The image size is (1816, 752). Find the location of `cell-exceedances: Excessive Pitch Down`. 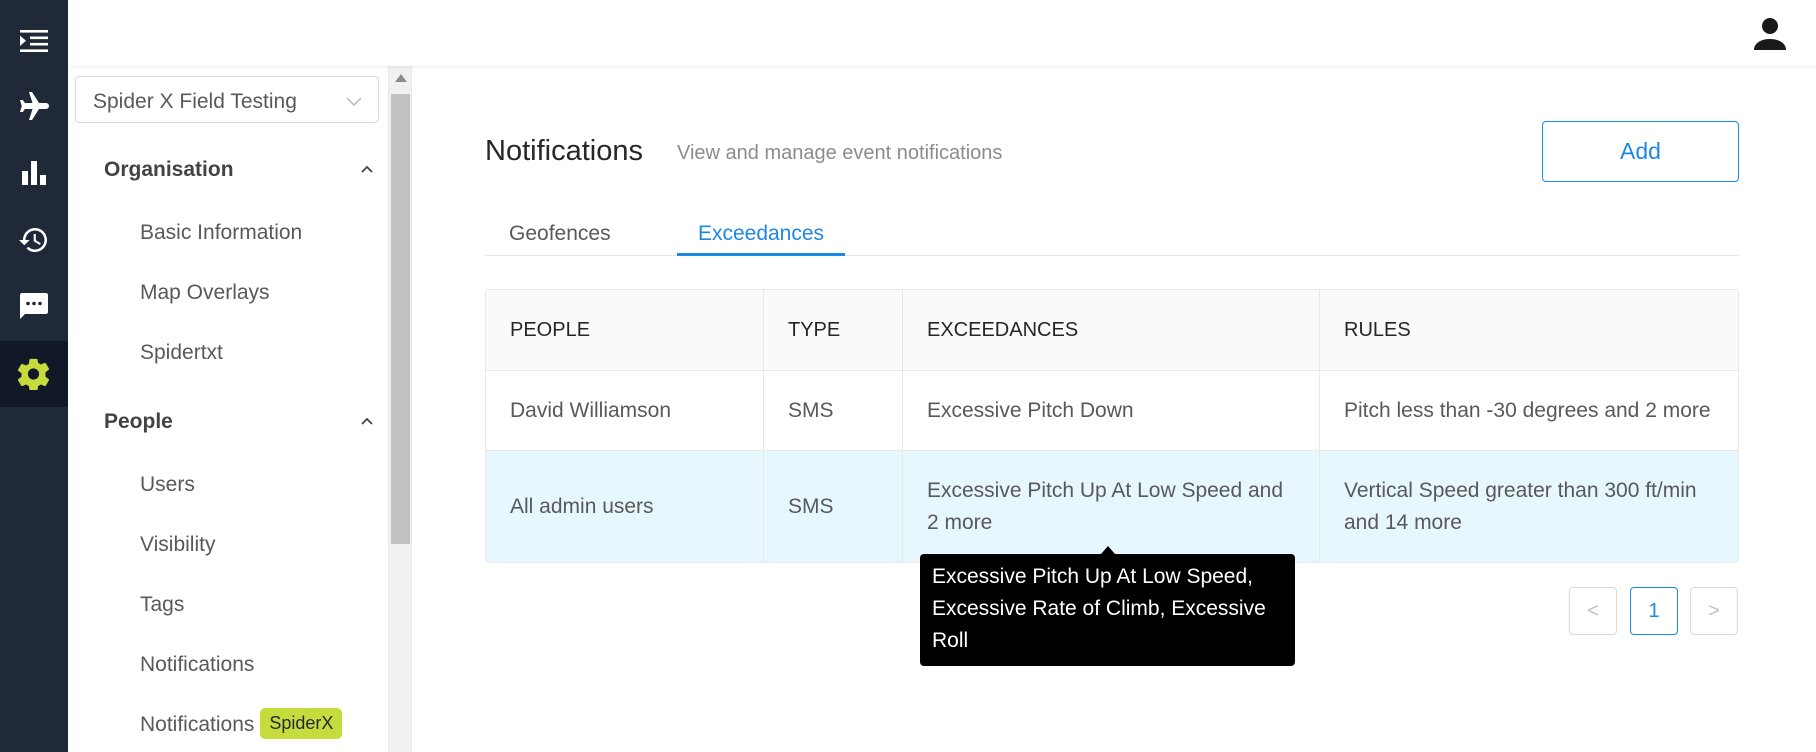

cell-exceedances: Excessive Pitch Down is located at coordinates (1111, 410).